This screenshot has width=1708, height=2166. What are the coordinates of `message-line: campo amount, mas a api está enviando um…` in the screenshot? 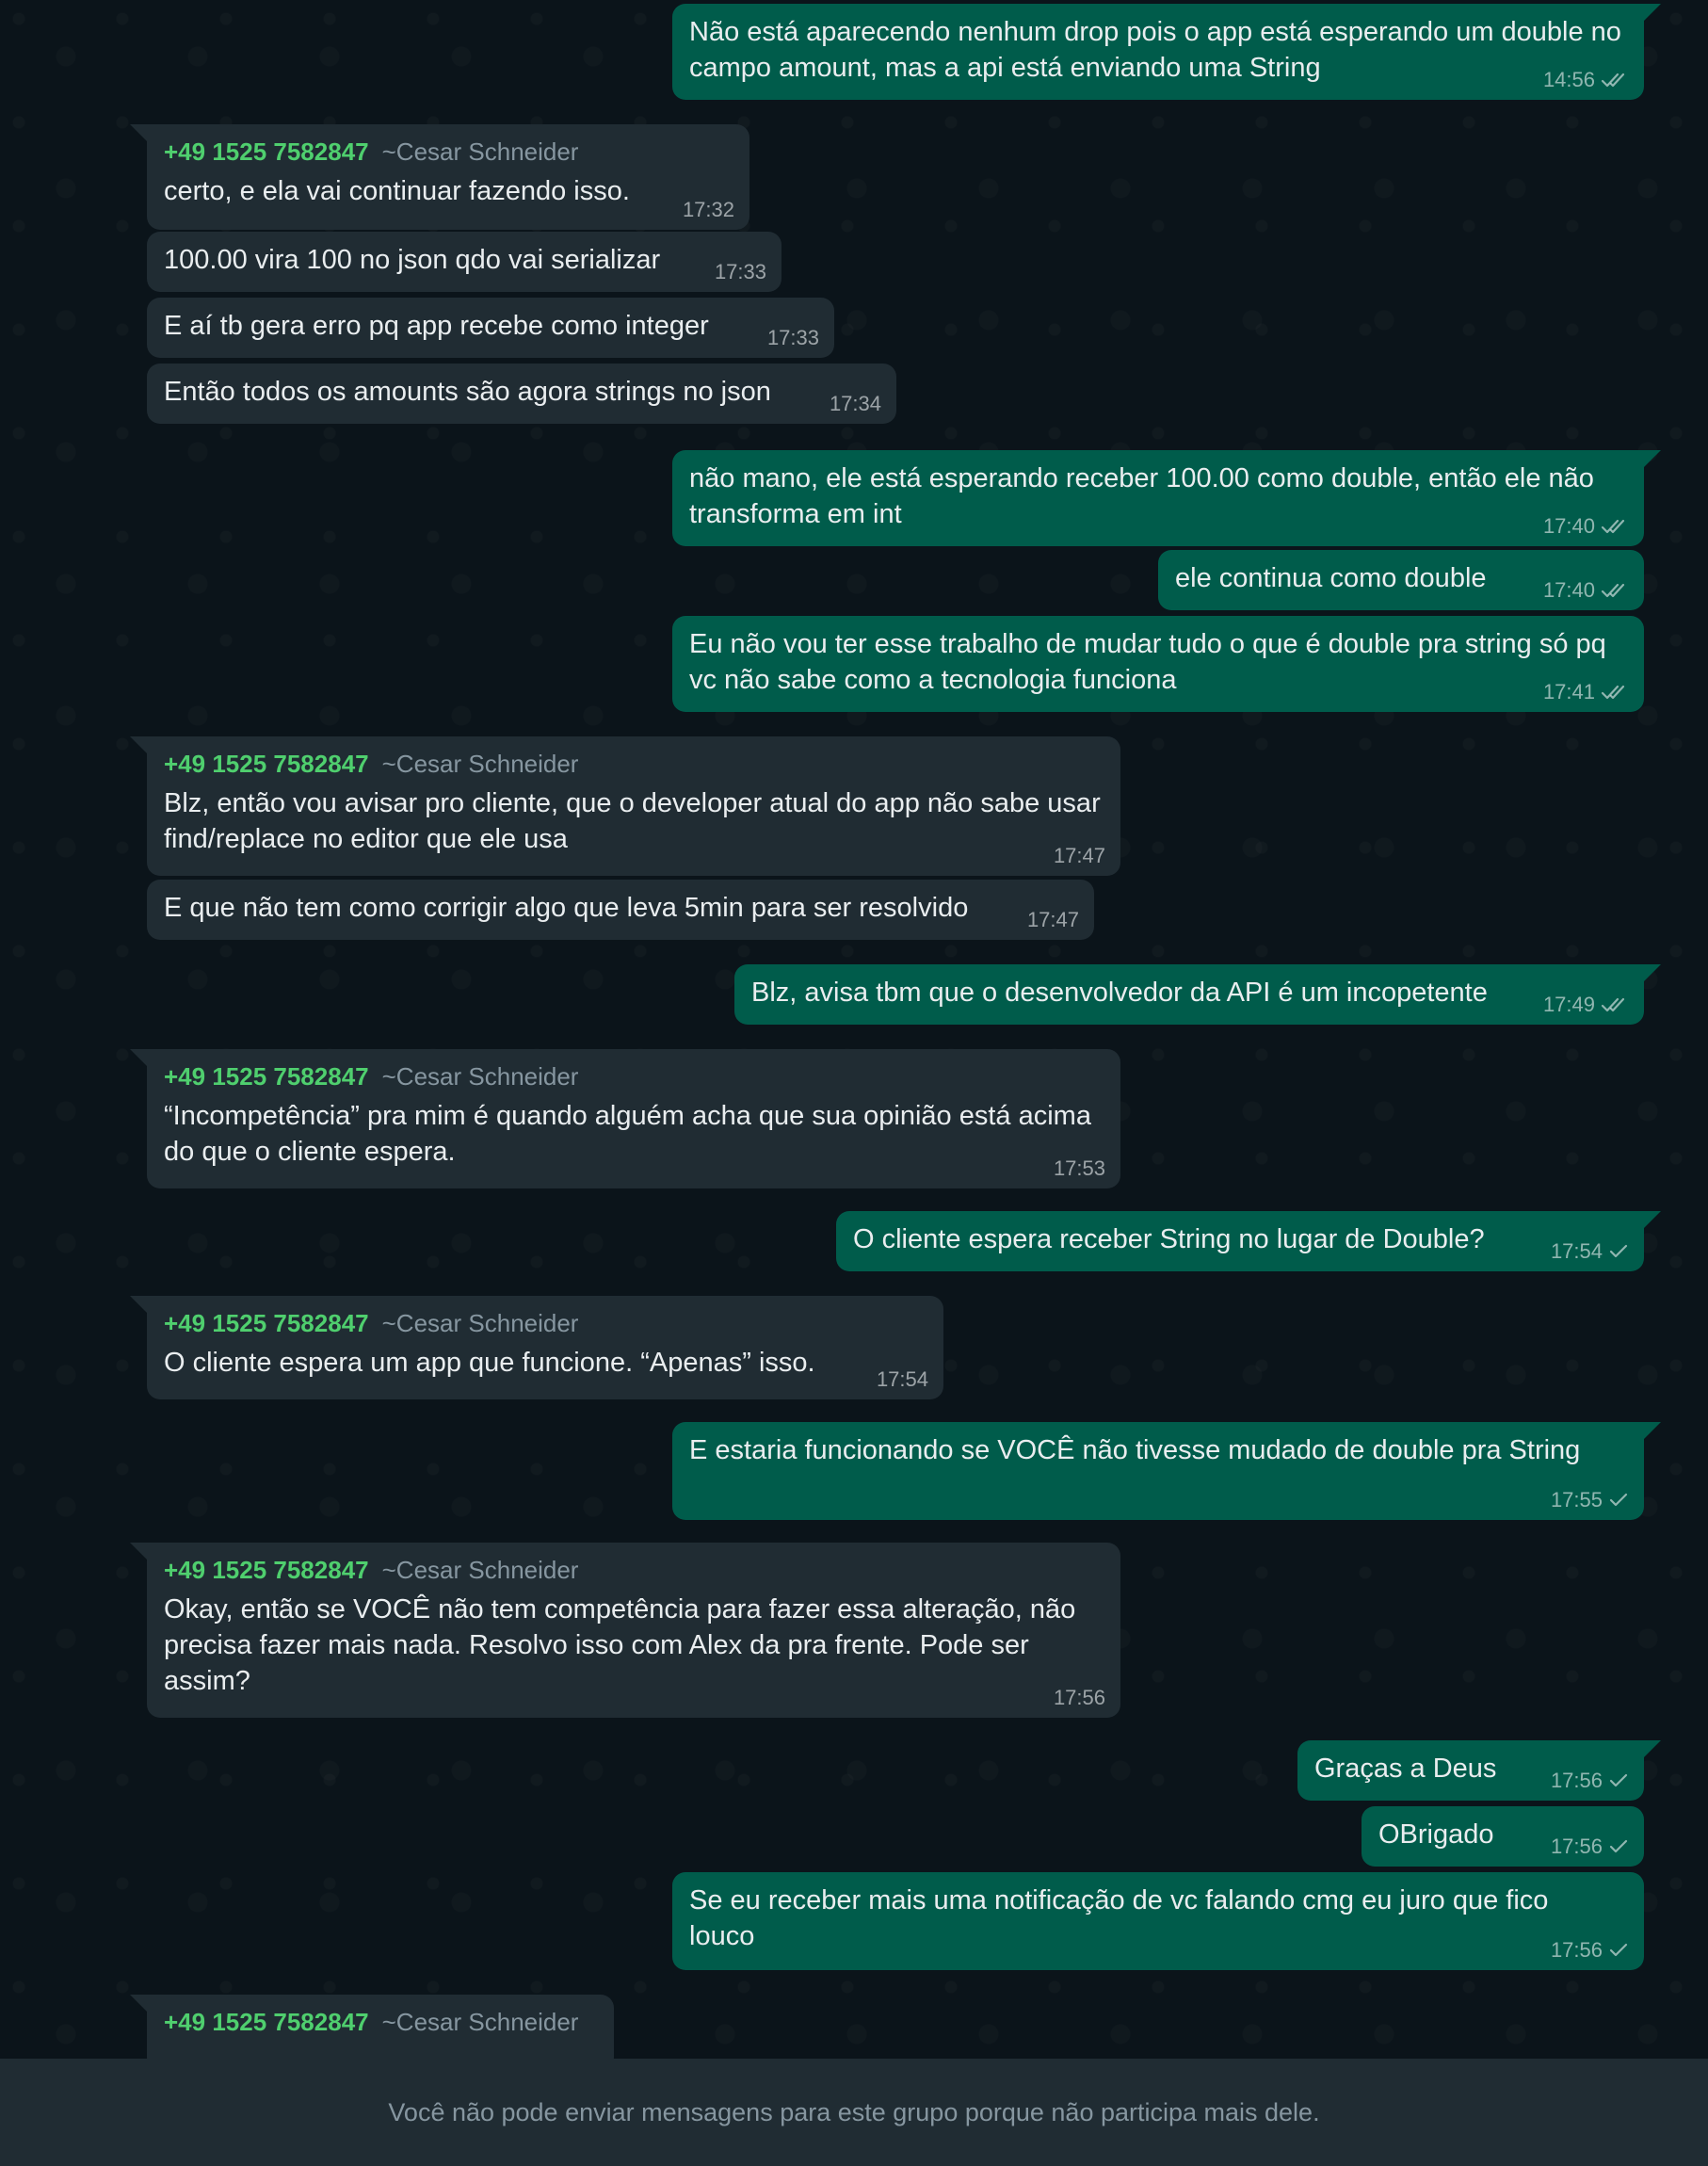 It's located at (1005, 68).